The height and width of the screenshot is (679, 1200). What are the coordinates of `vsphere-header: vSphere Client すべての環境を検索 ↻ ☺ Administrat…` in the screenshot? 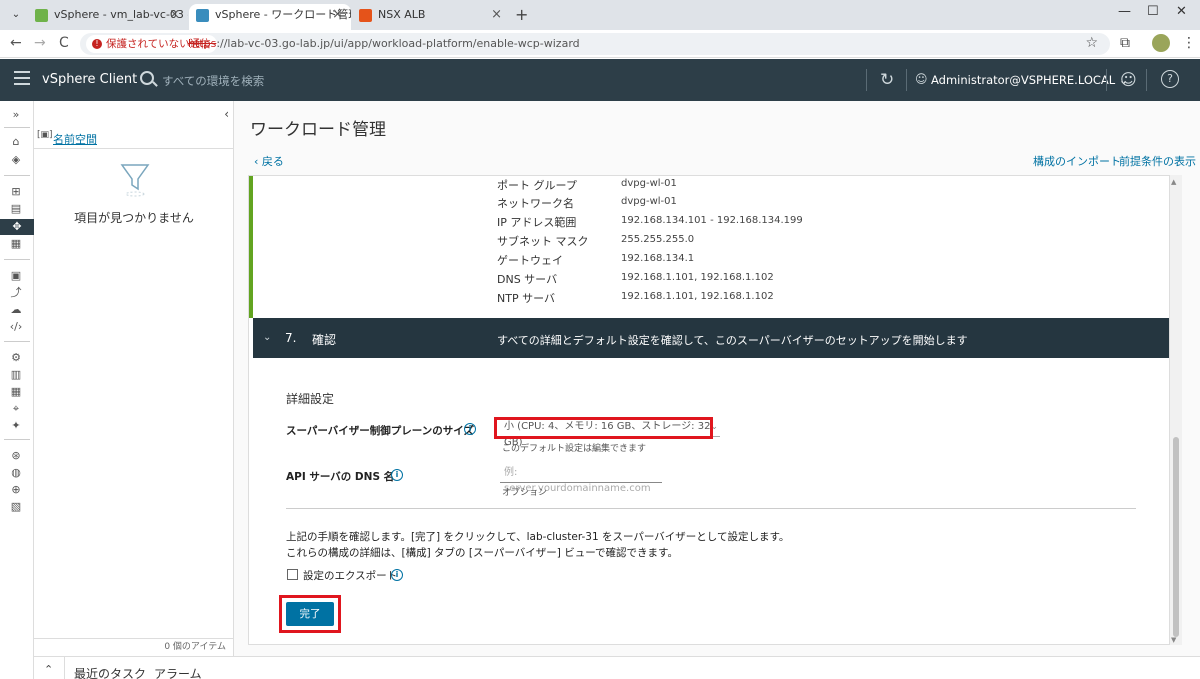 It's located at (600, 80).